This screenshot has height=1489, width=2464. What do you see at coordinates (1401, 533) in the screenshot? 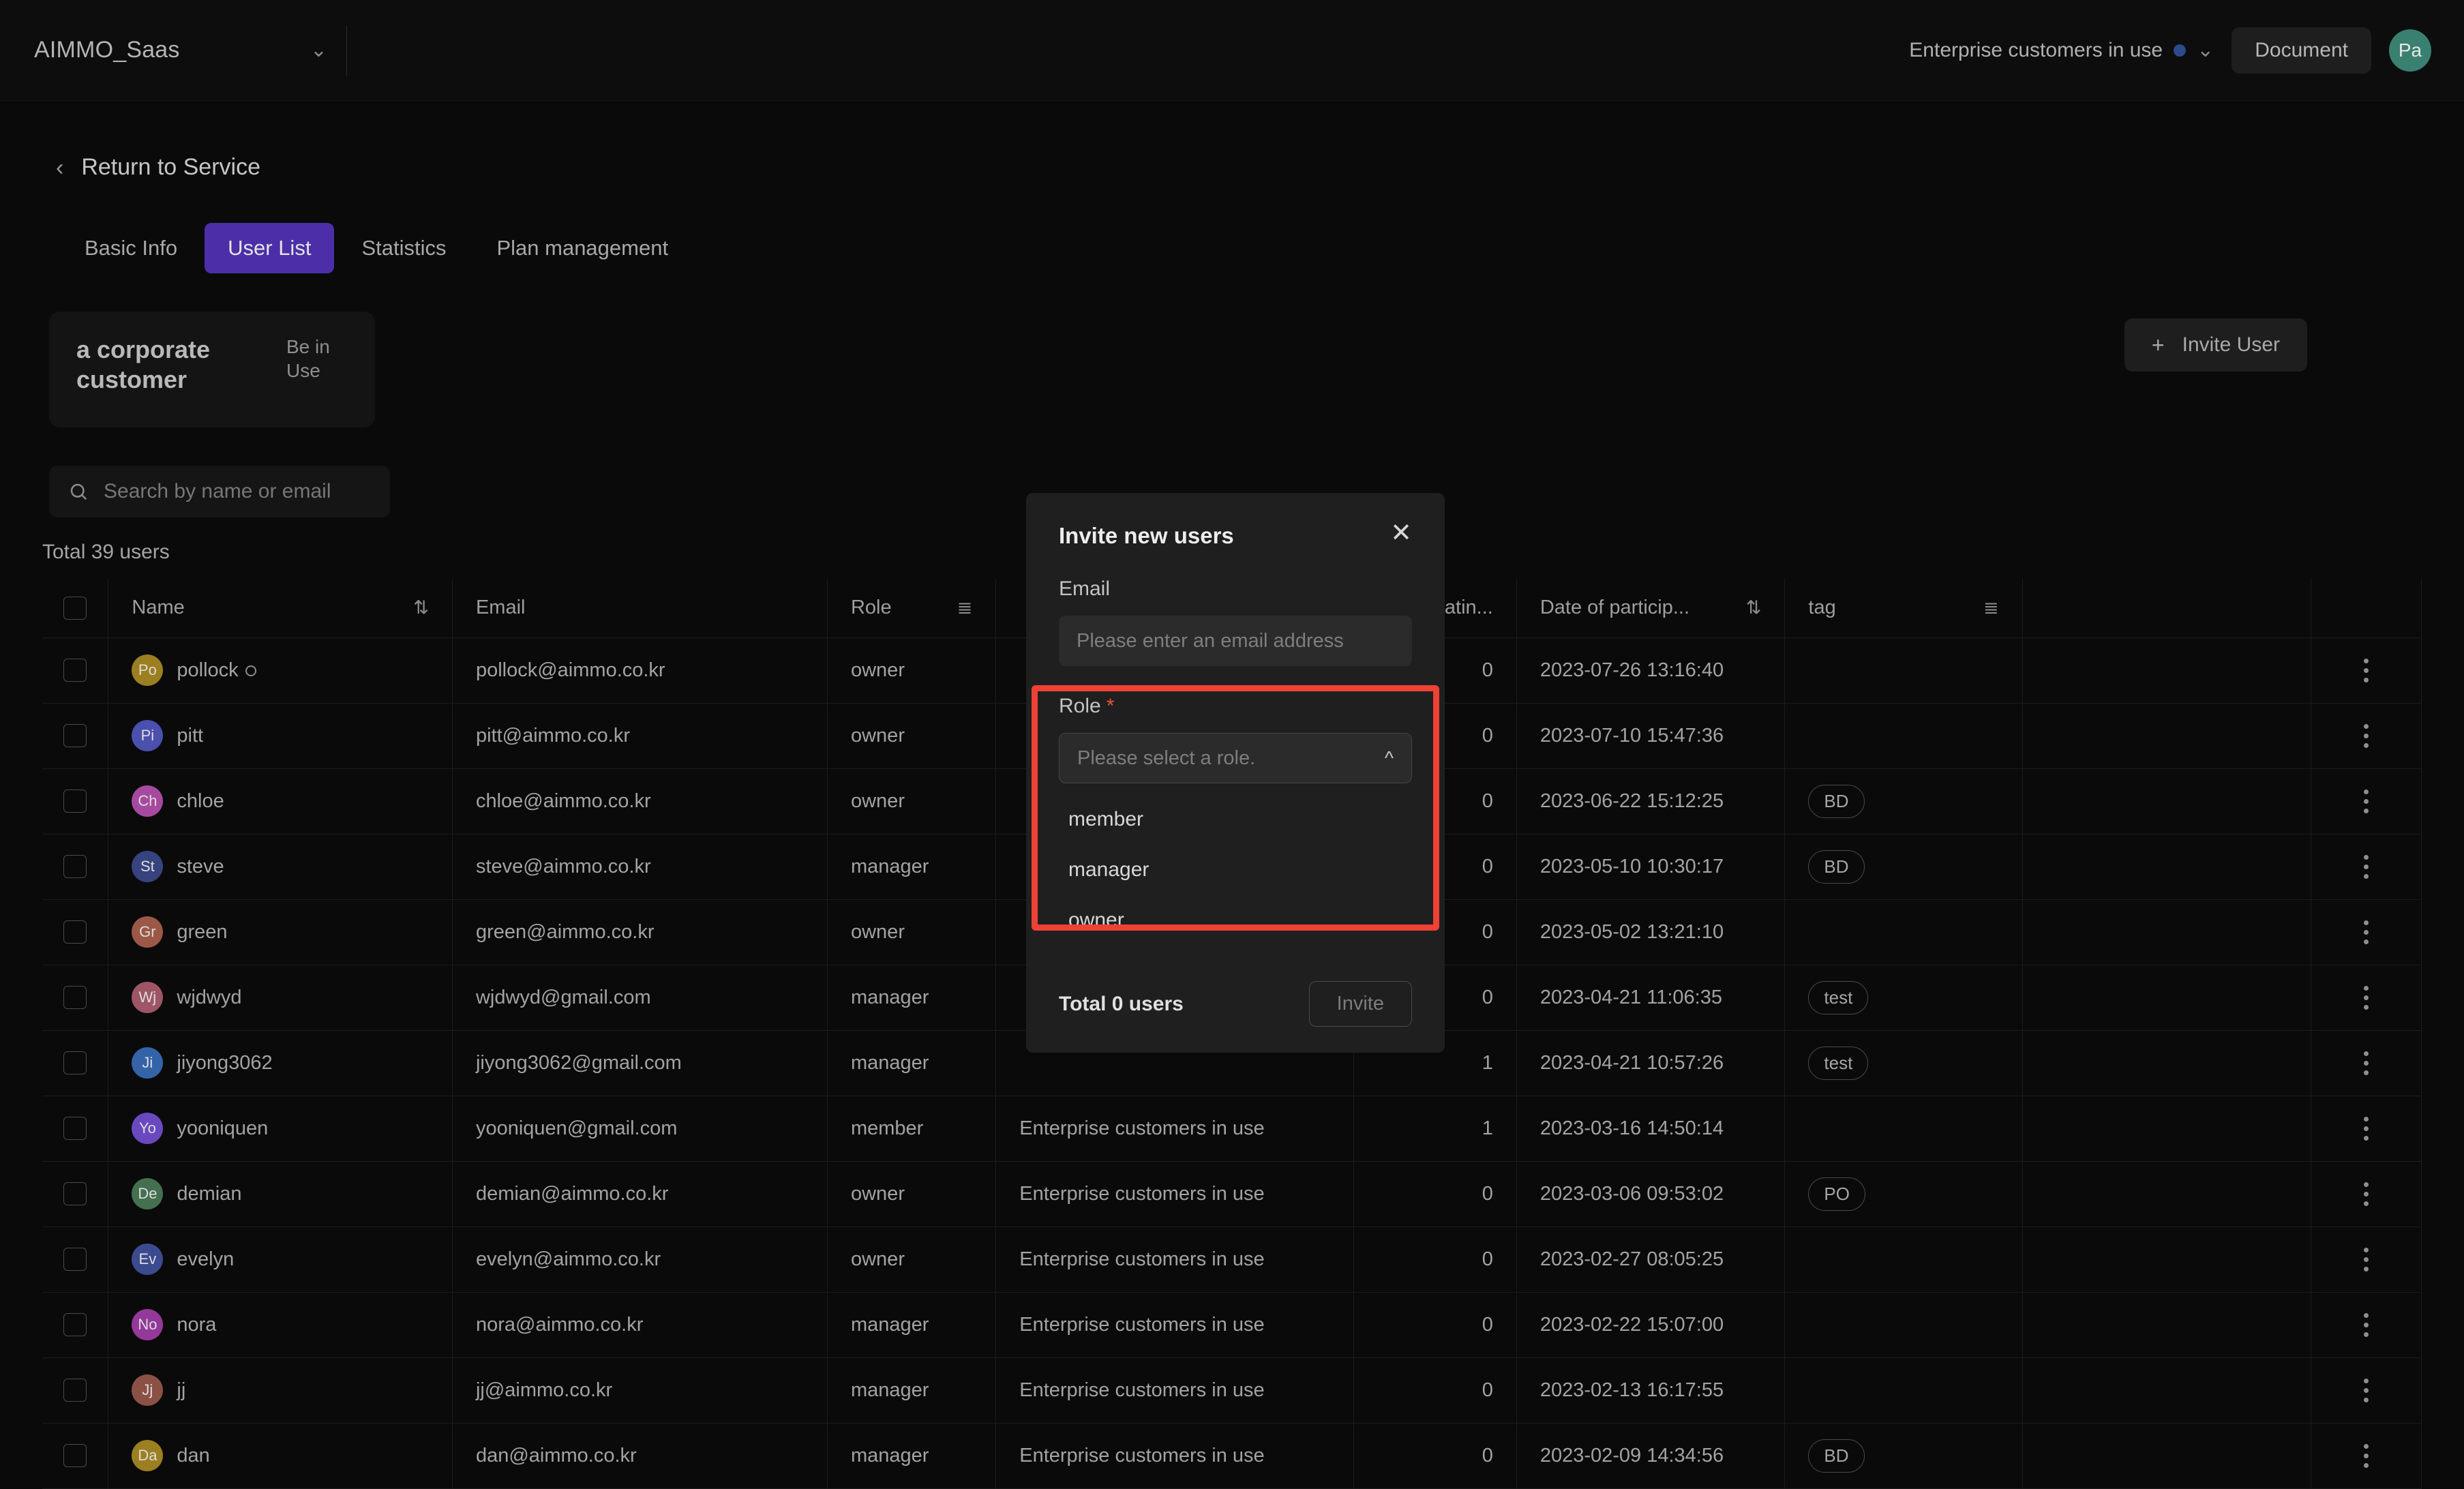
I see `close-icon: ✕` at bounding box center [1401, 533].